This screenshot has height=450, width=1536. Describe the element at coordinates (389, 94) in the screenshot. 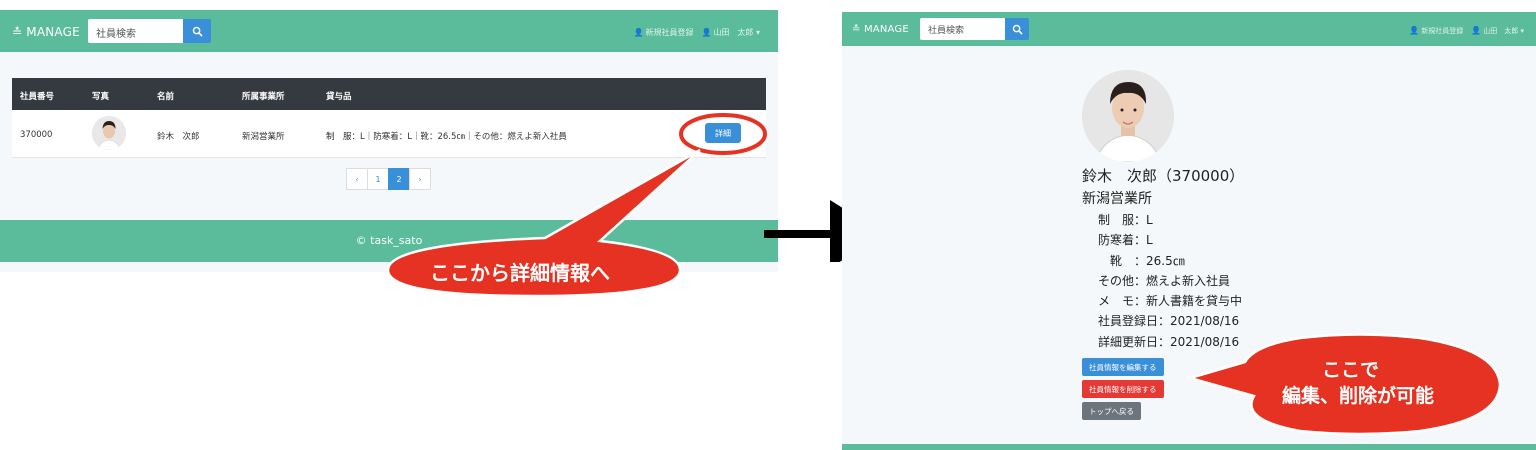

I see `table-header: 社員番号 写真 名前 所属事業所 貸与品` at that location.